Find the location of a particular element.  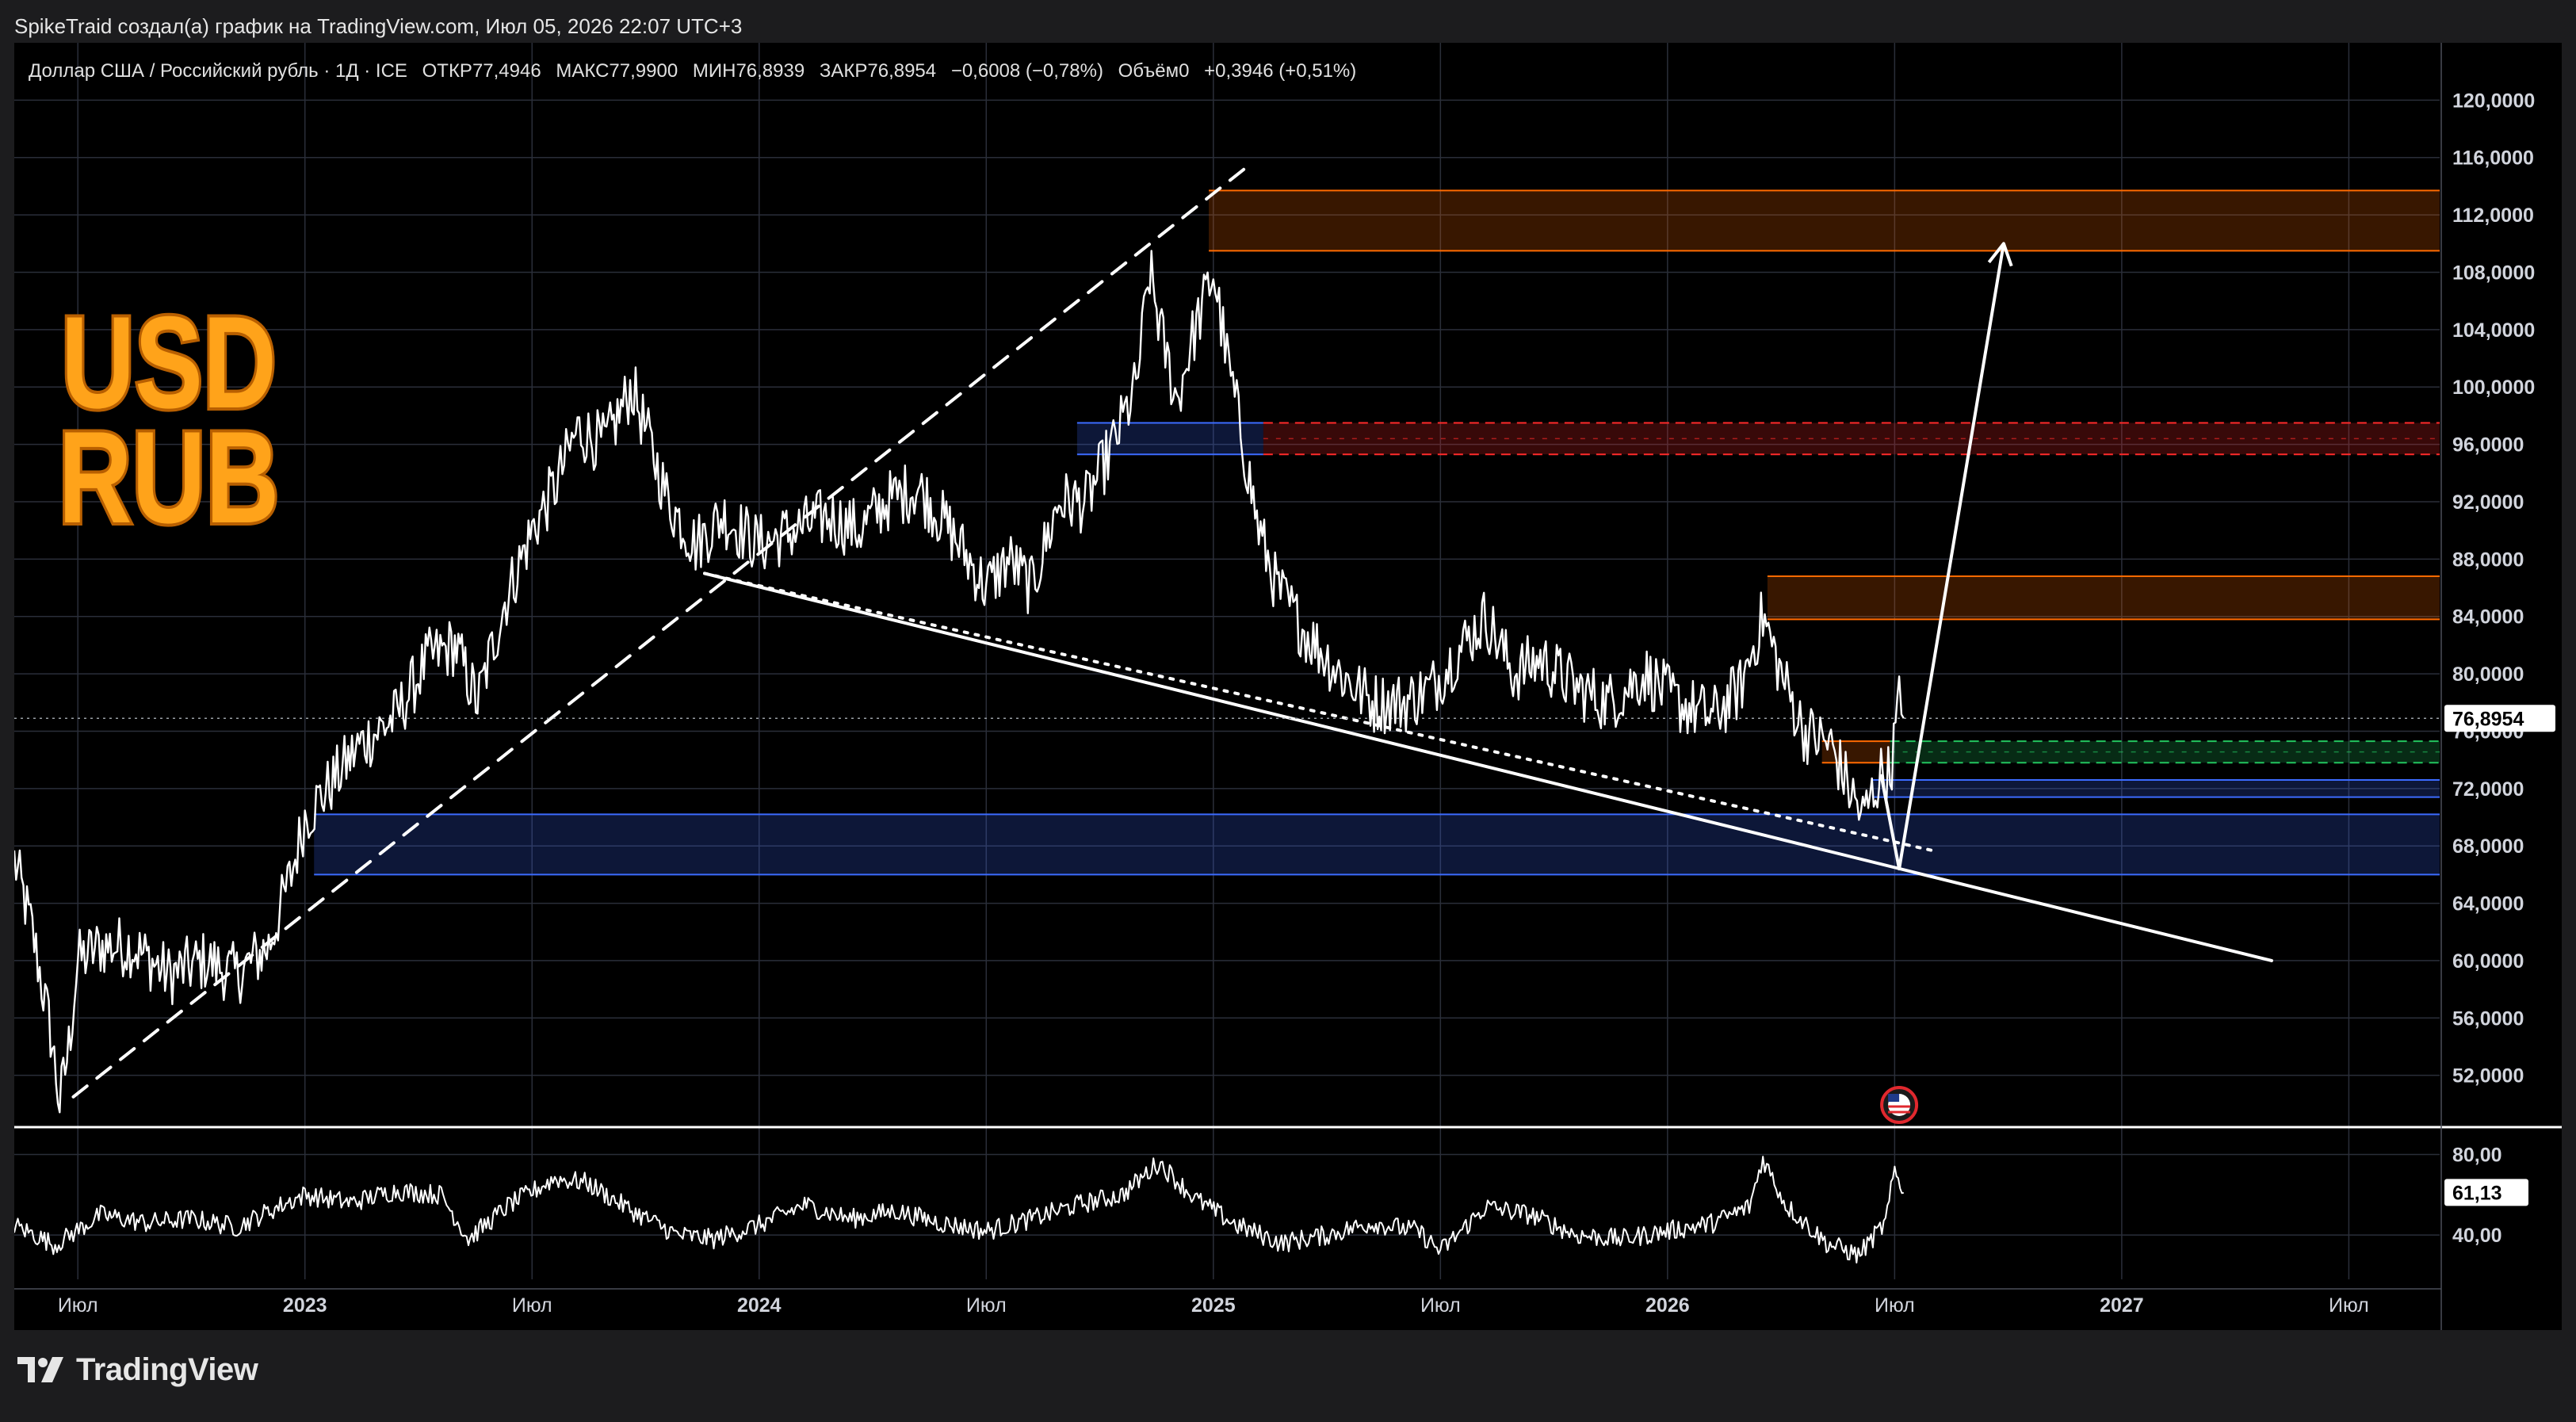

legend-open-label: ОТКР is located at coordinates (447, 71).